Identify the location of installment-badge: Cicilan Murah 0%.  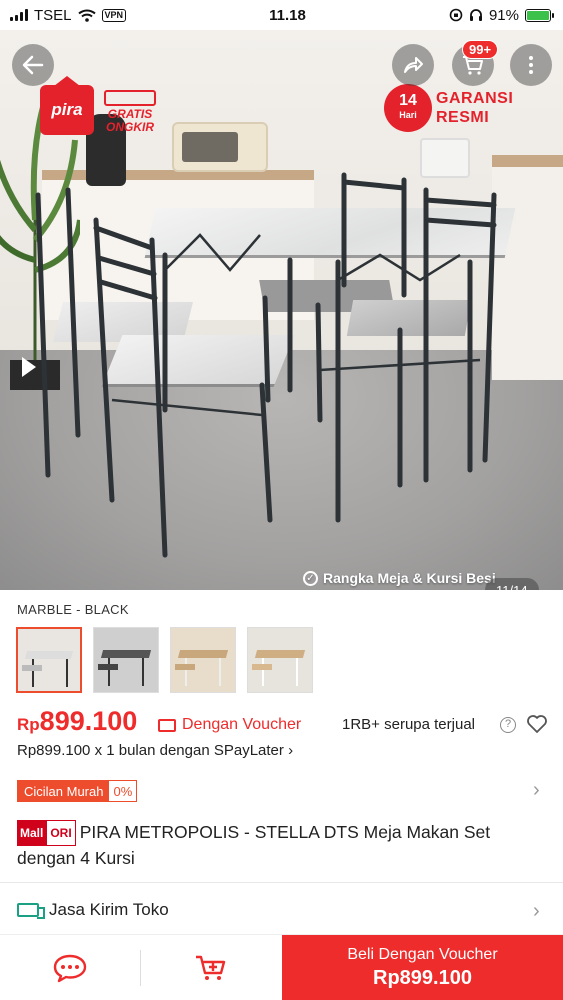
(77, 791).